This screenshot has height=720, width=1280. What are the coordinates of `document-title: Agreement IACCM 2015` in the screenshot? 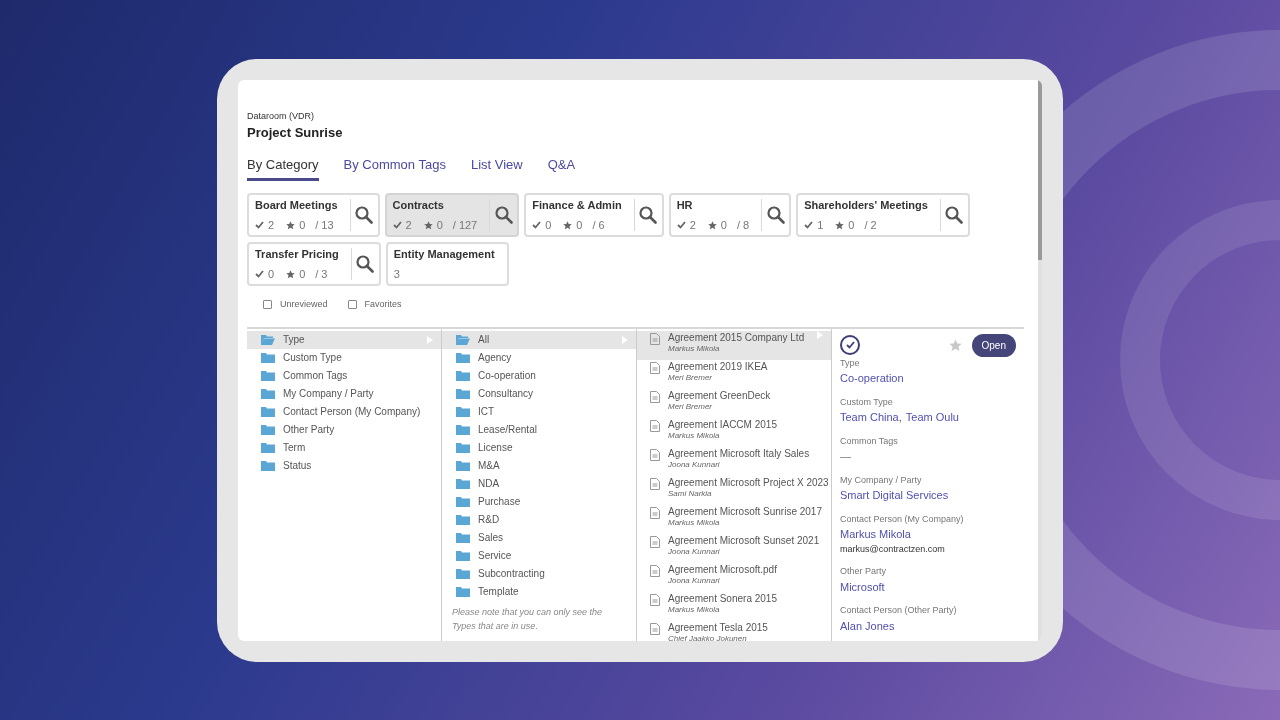 It's located at (722, 424).